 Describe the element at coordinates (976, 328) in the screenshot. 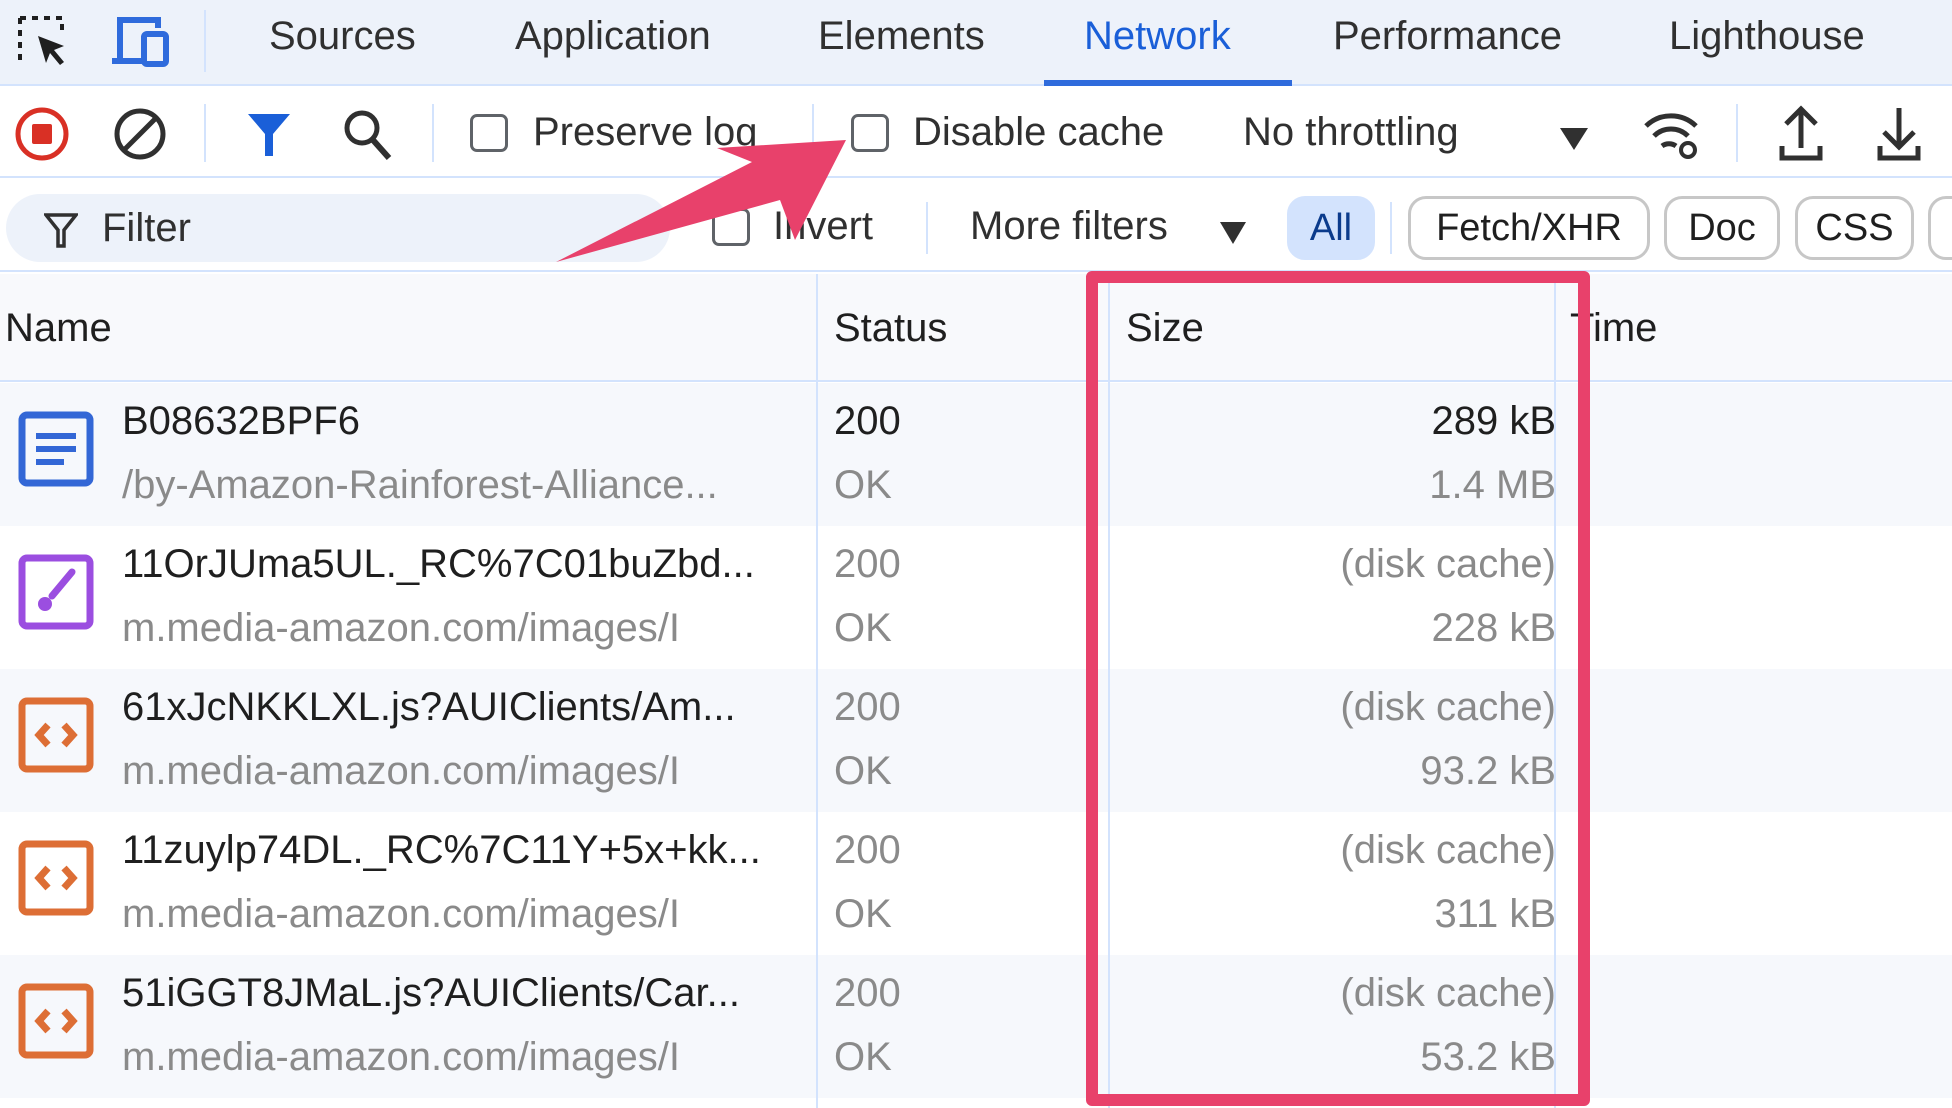

I see `table-header: Name Status Size Time` at that location.